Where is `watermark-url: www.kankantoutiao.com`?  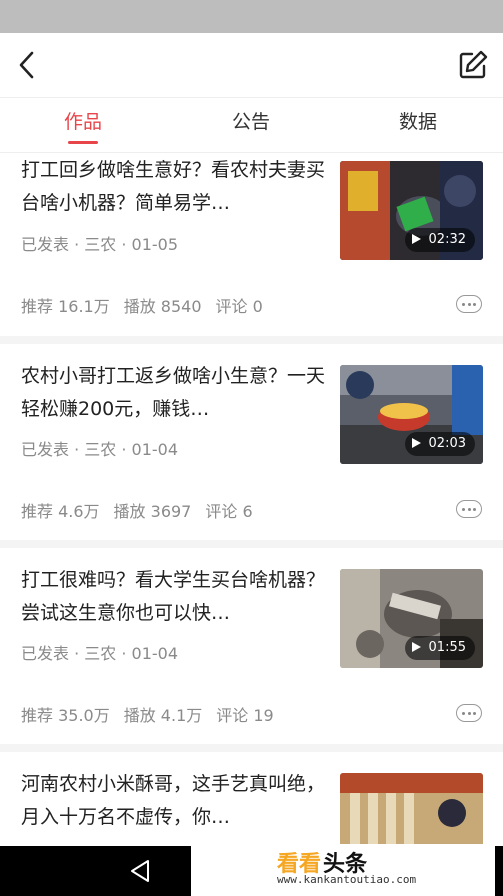
watermark-url: www.kankantoutiao.com is located at coordinates (347, 879).